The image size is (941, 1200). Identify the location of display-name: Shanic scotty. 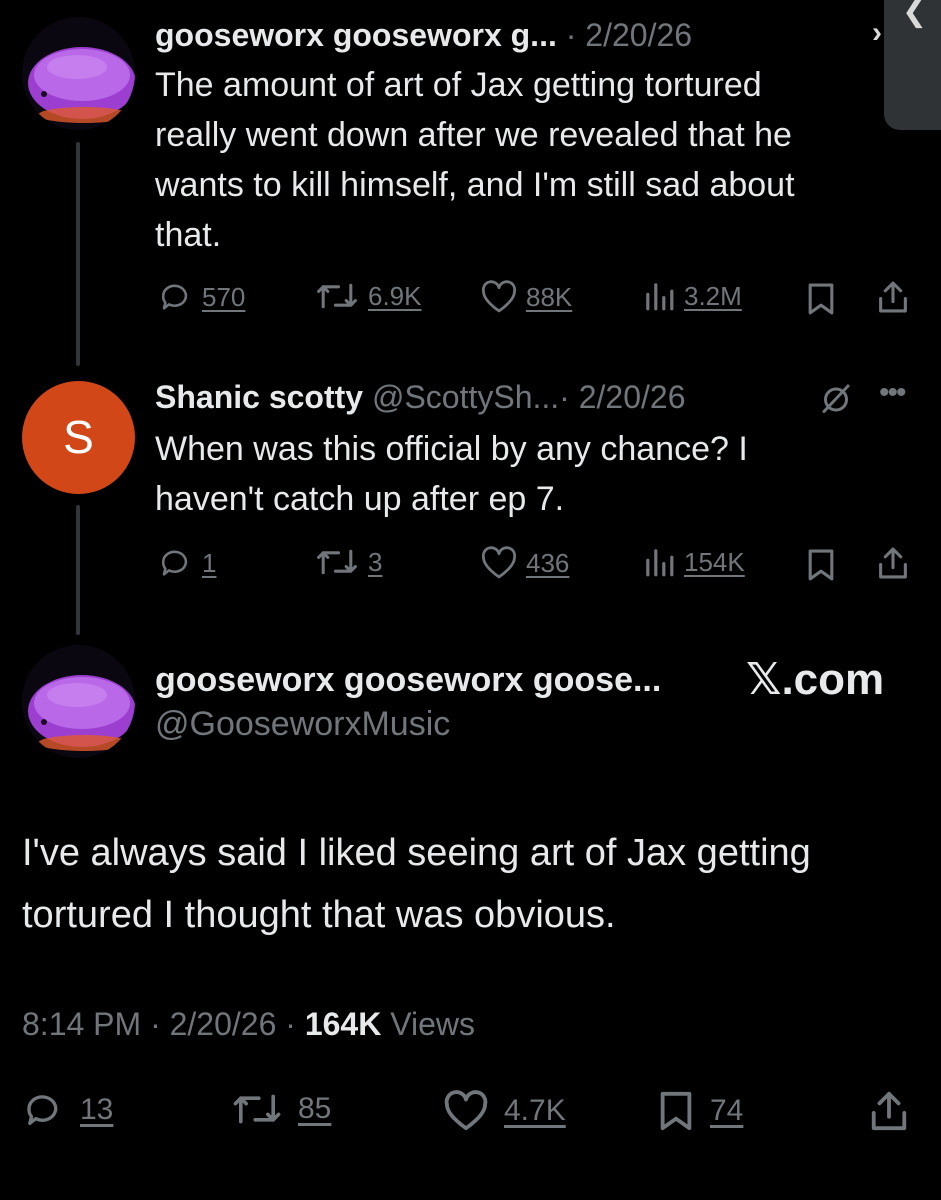
(259, 397).